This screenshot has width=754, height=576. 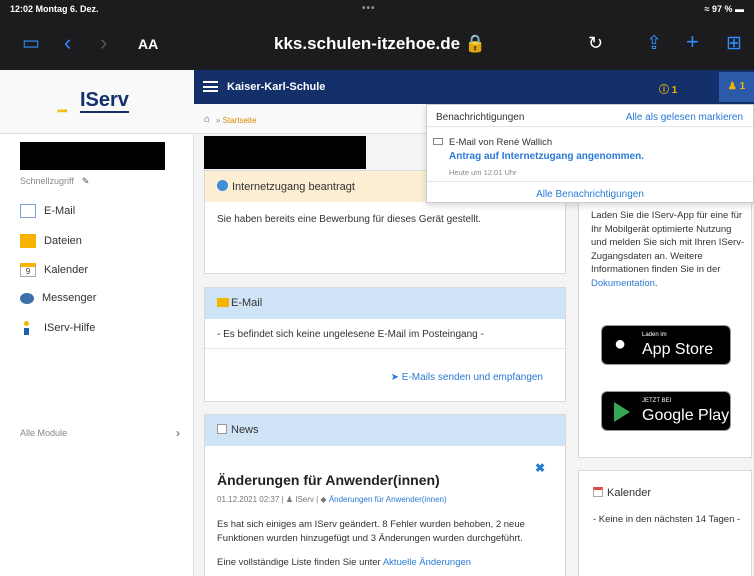 What do you see at coordinates (328, 480) in the screenshot?
I see `news-article-title: Änderungen für Anwender(innen)` at bounding box center [328, 480].